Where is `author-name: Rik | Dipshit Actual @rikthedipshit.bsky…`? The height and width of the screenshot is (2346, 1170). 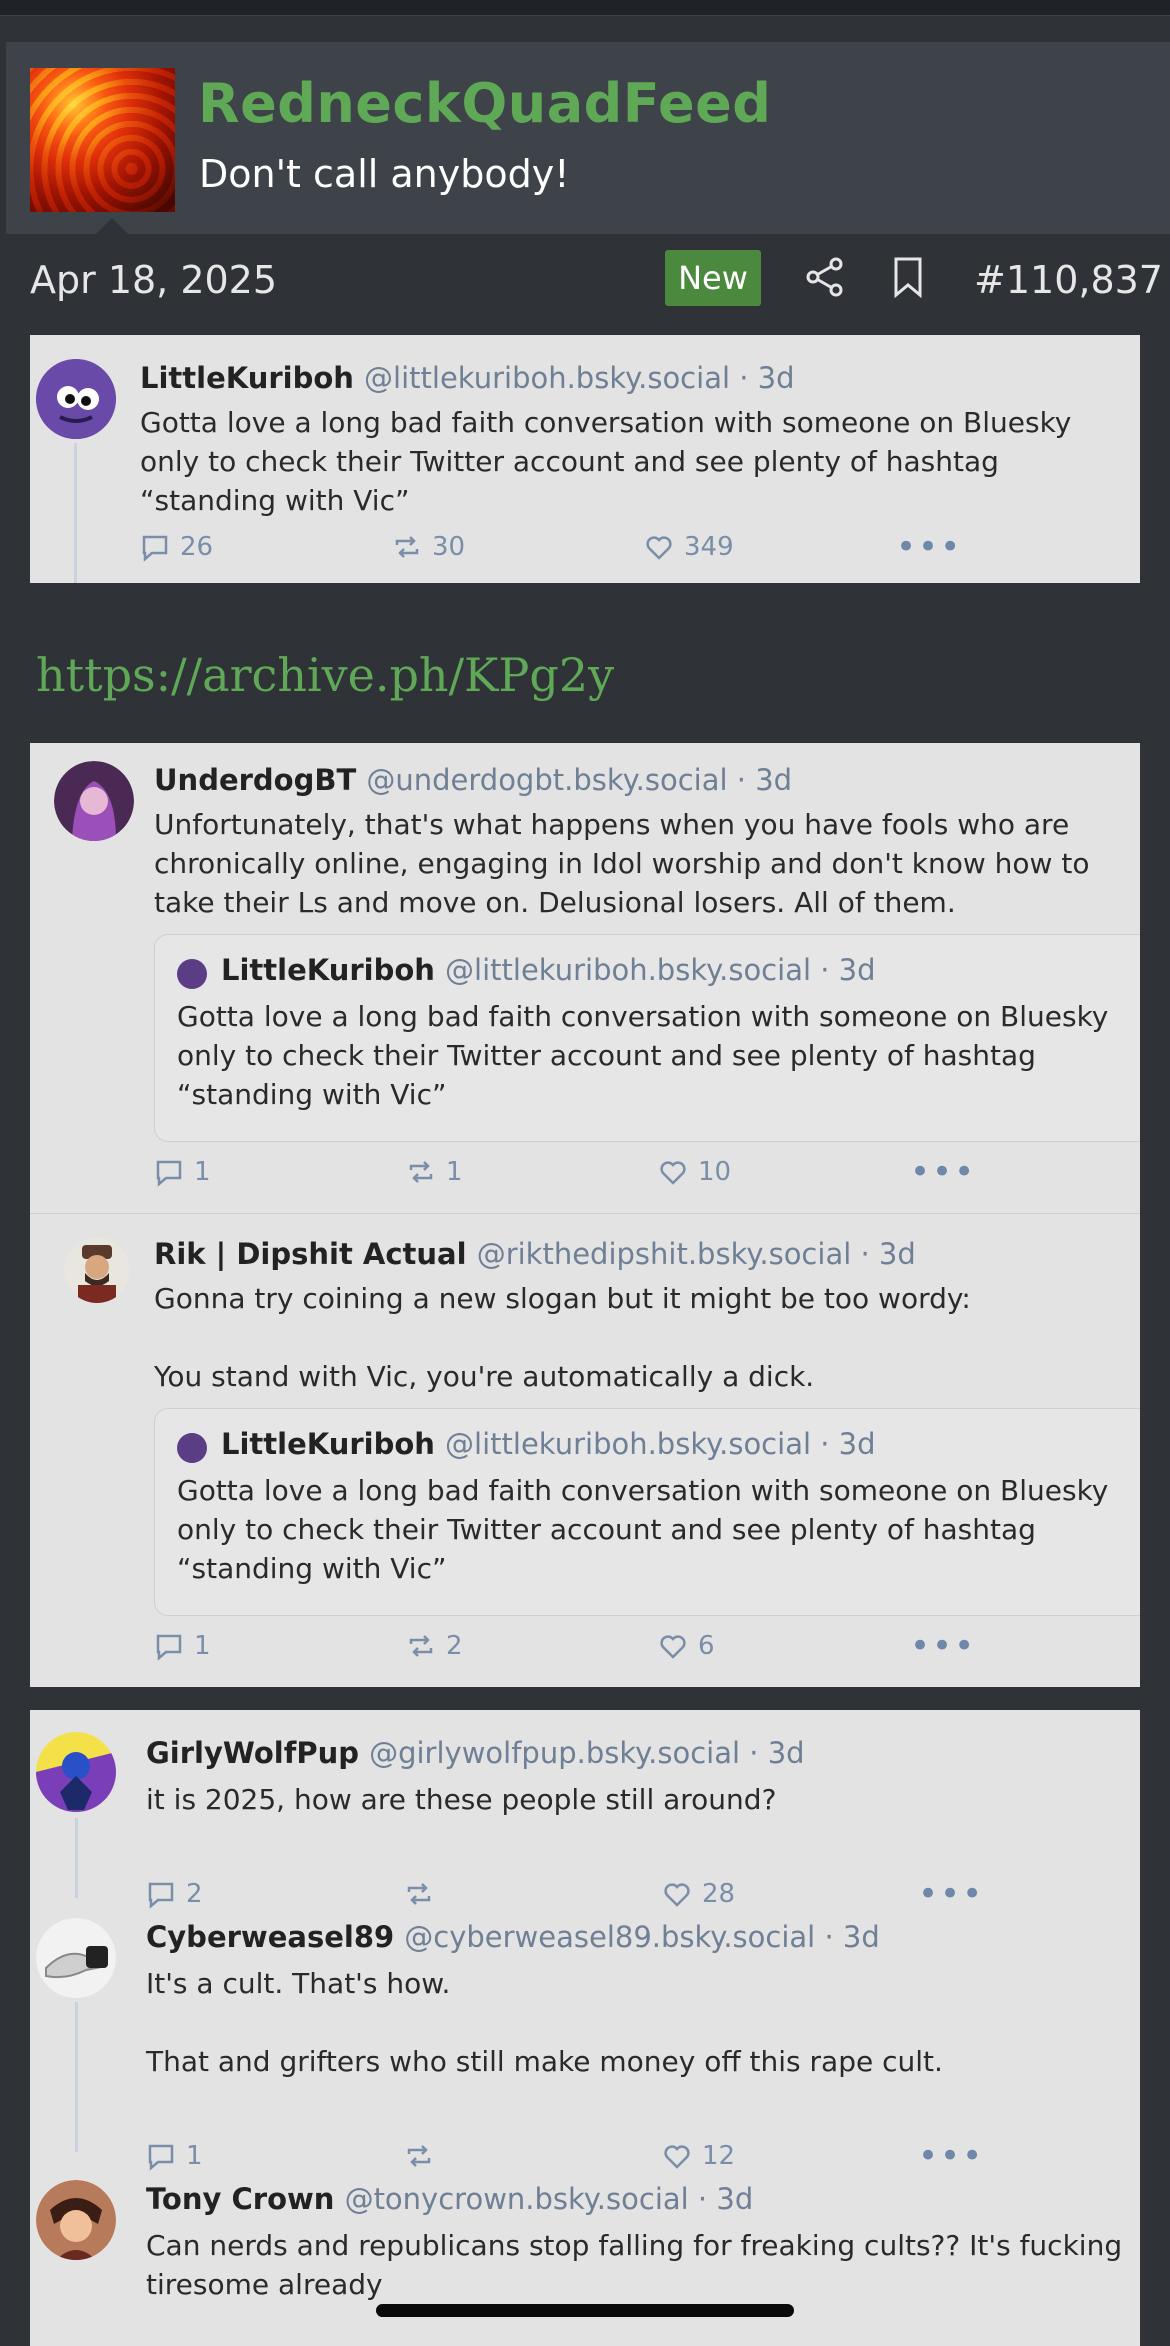
author-name: Rik | Dipshit Actual @rikthedipshit.bsky… is located at coordinates (535, 1254).